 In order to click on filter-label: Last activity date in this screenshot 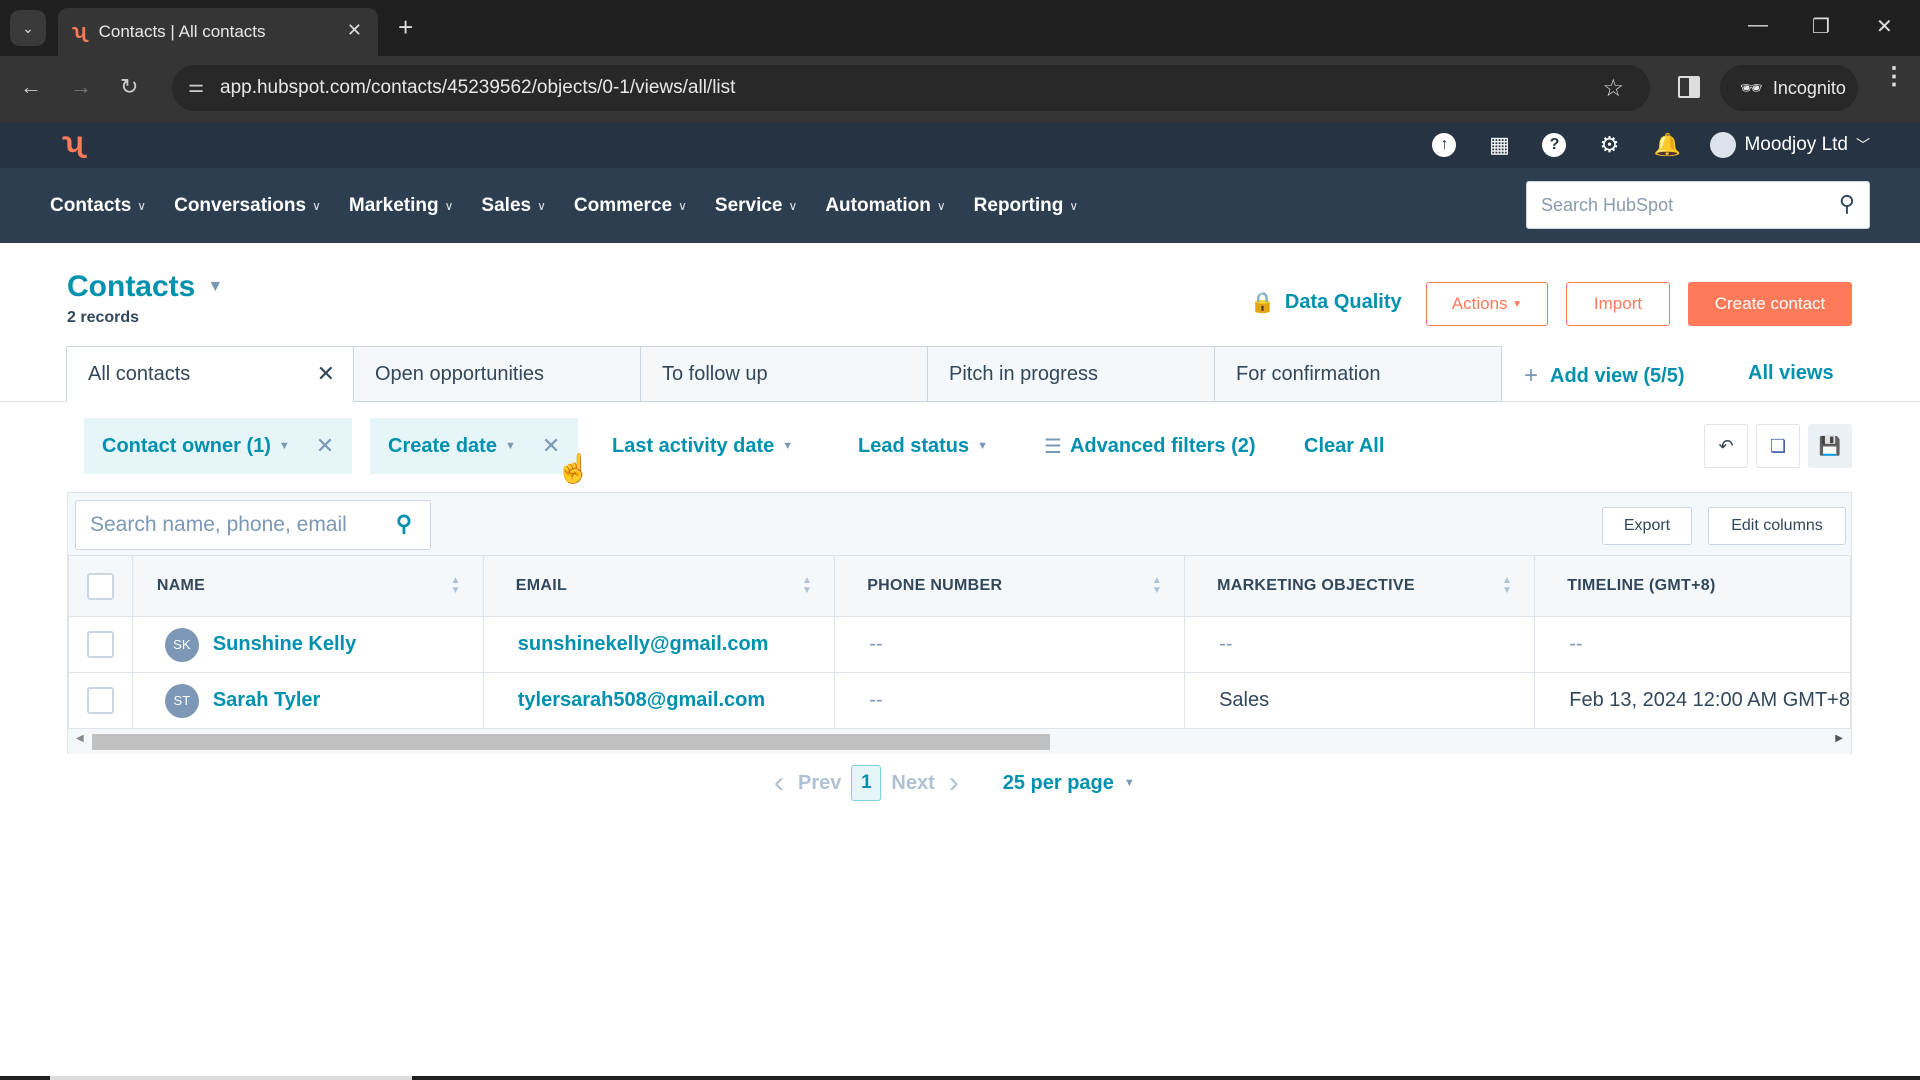, I will do `click(693, 445)`.